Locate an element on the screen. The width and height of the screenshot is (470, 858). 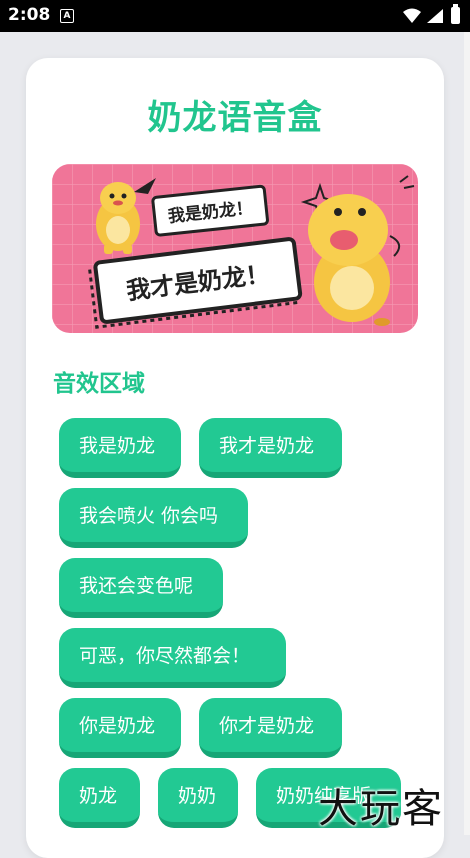
status-time: 2:08 is located at coordinates (29, 15).